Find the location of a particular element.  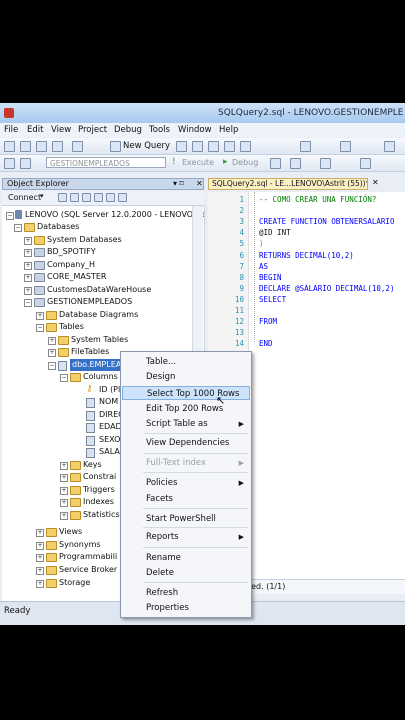

stop-icon is located at coordinates (86, 197).